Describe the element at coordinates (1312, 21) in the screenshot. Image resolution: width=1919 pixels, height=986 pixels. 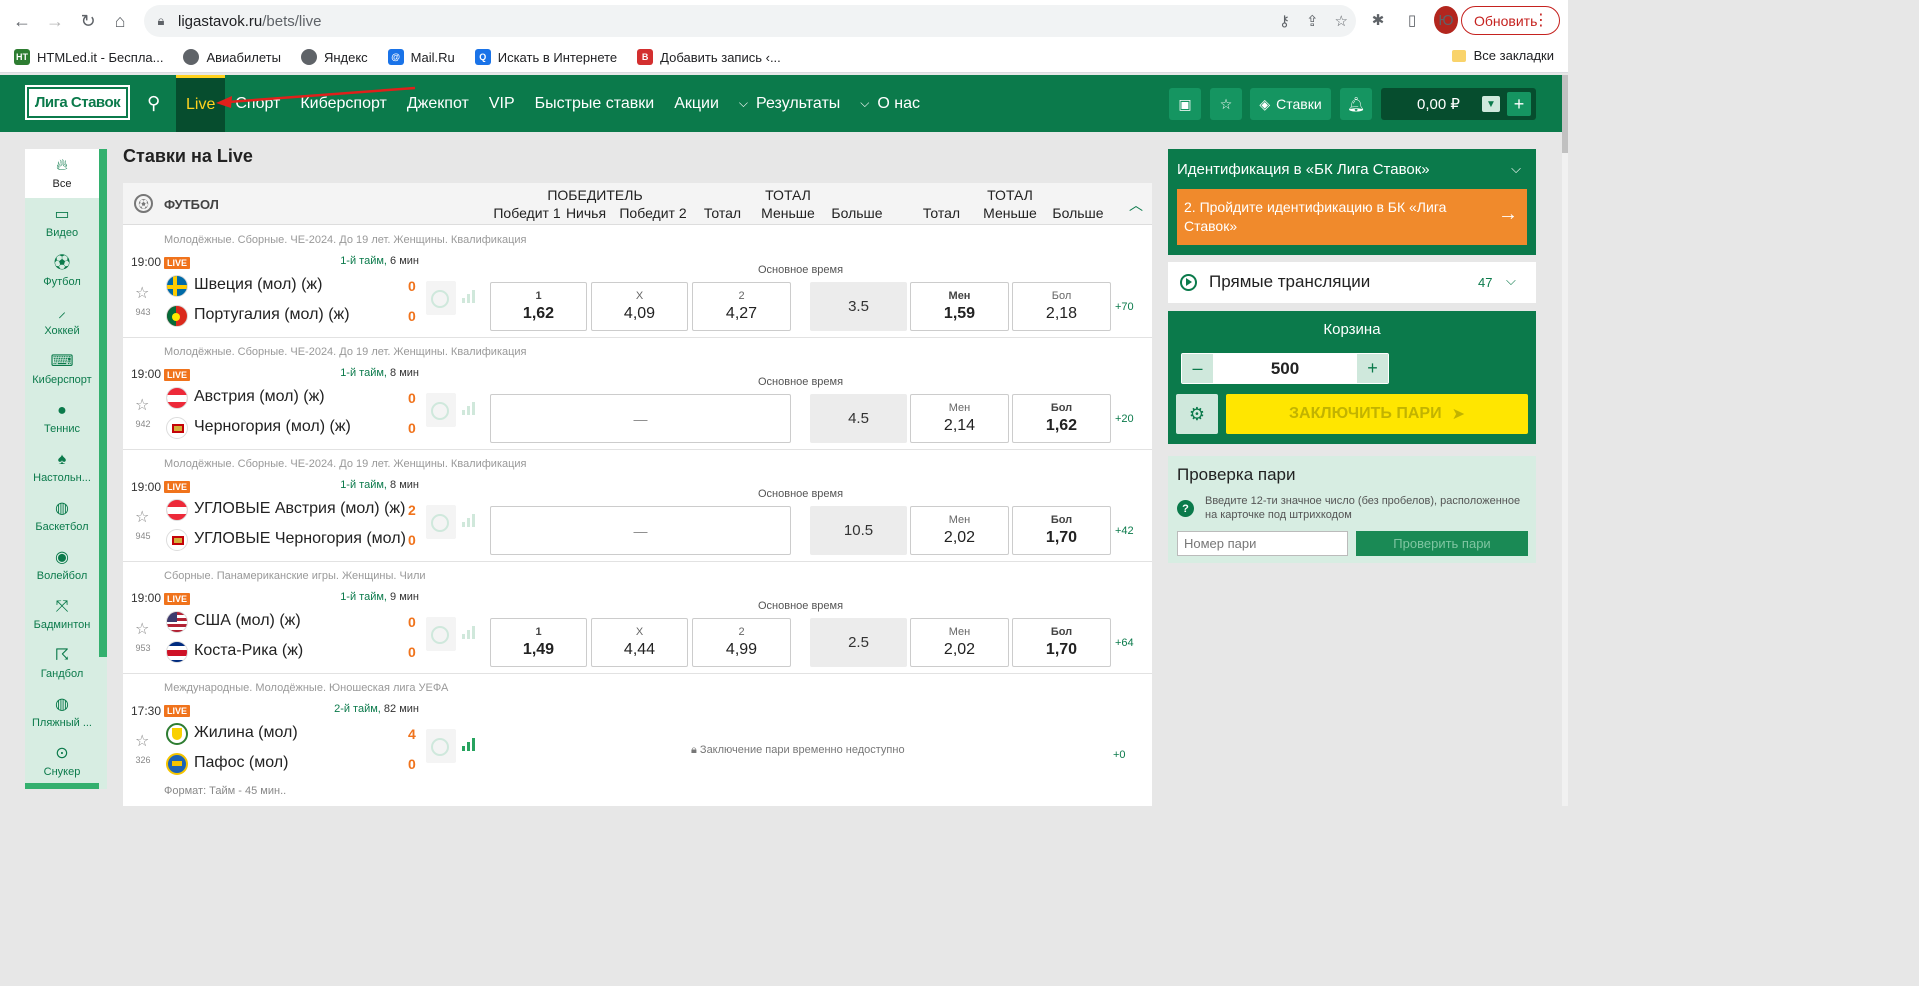
I see `share-icon: ⇪` at that location.